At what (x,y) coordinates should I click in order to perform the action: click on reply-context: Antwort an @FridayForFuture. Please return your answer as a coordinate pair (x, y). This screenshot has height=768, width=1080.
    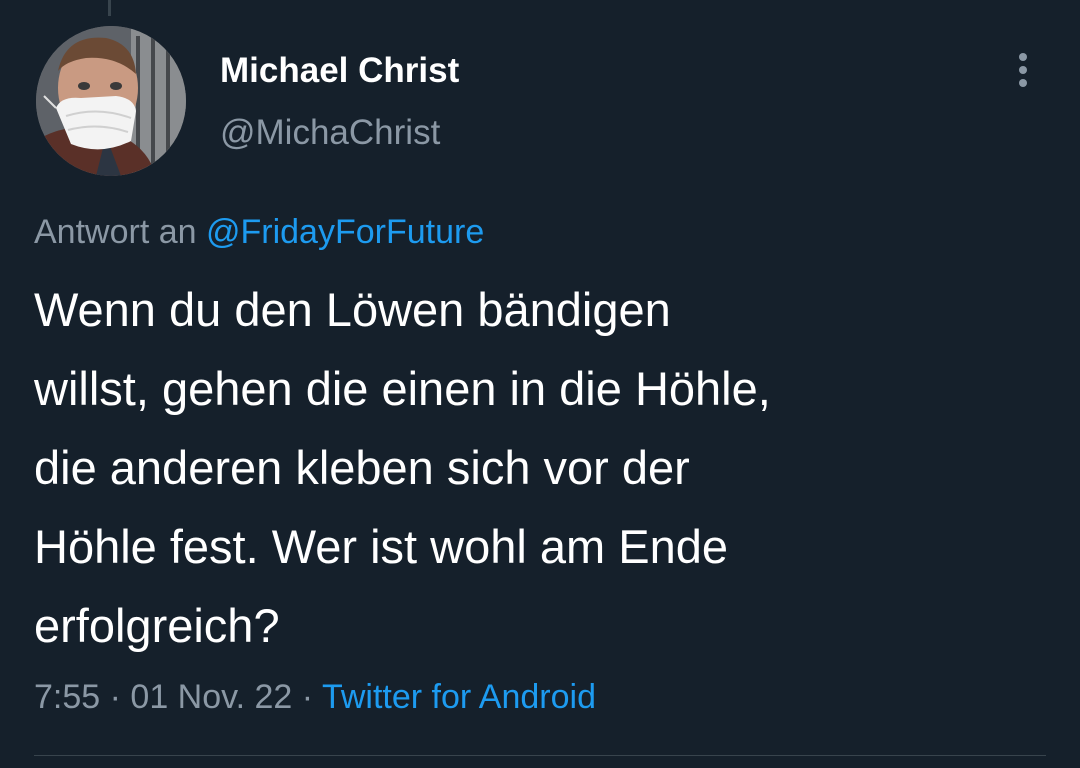
    Looking at the image, I should click on (259, 232).